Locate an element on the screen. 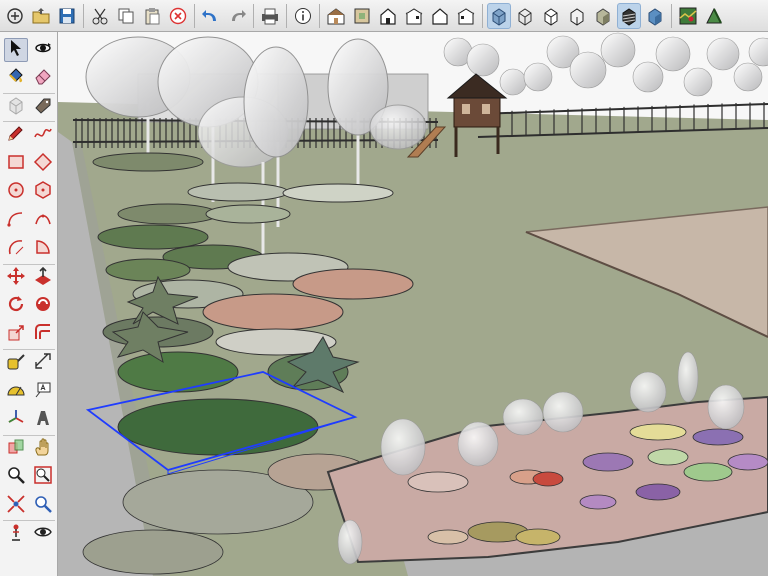 The height and width of the screenshot is (576, 768). rotated-rectangle-tool is located at coordinates (43, 164).